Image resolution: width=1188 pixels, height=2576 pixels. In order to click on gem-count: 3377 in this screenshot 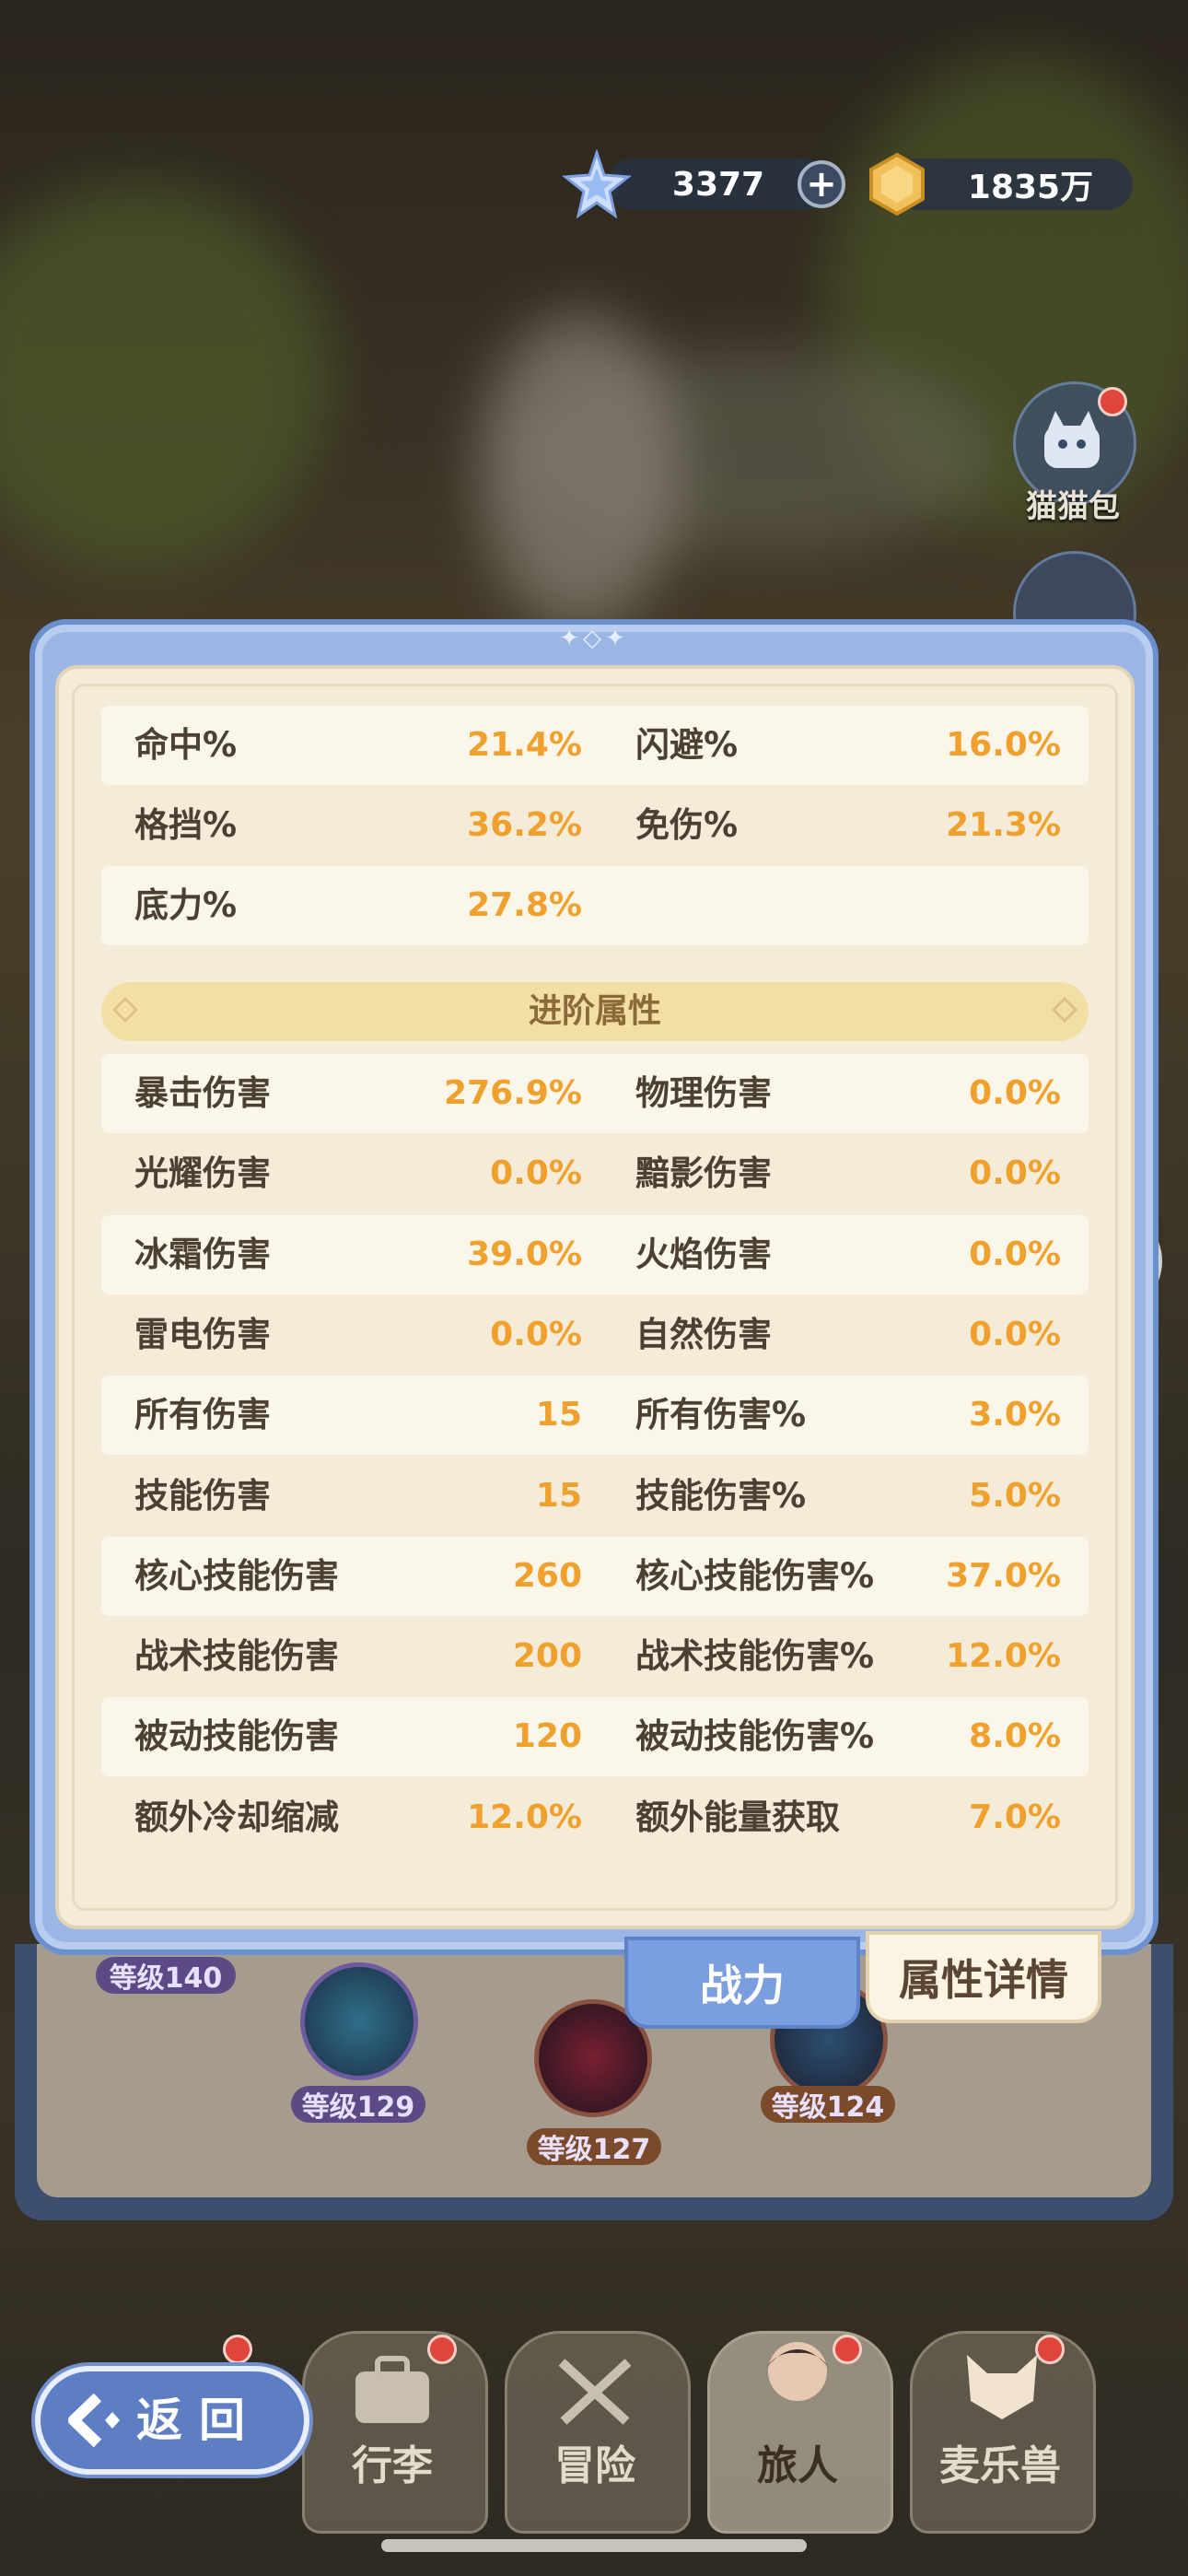, I will do `click(718, 184)`.